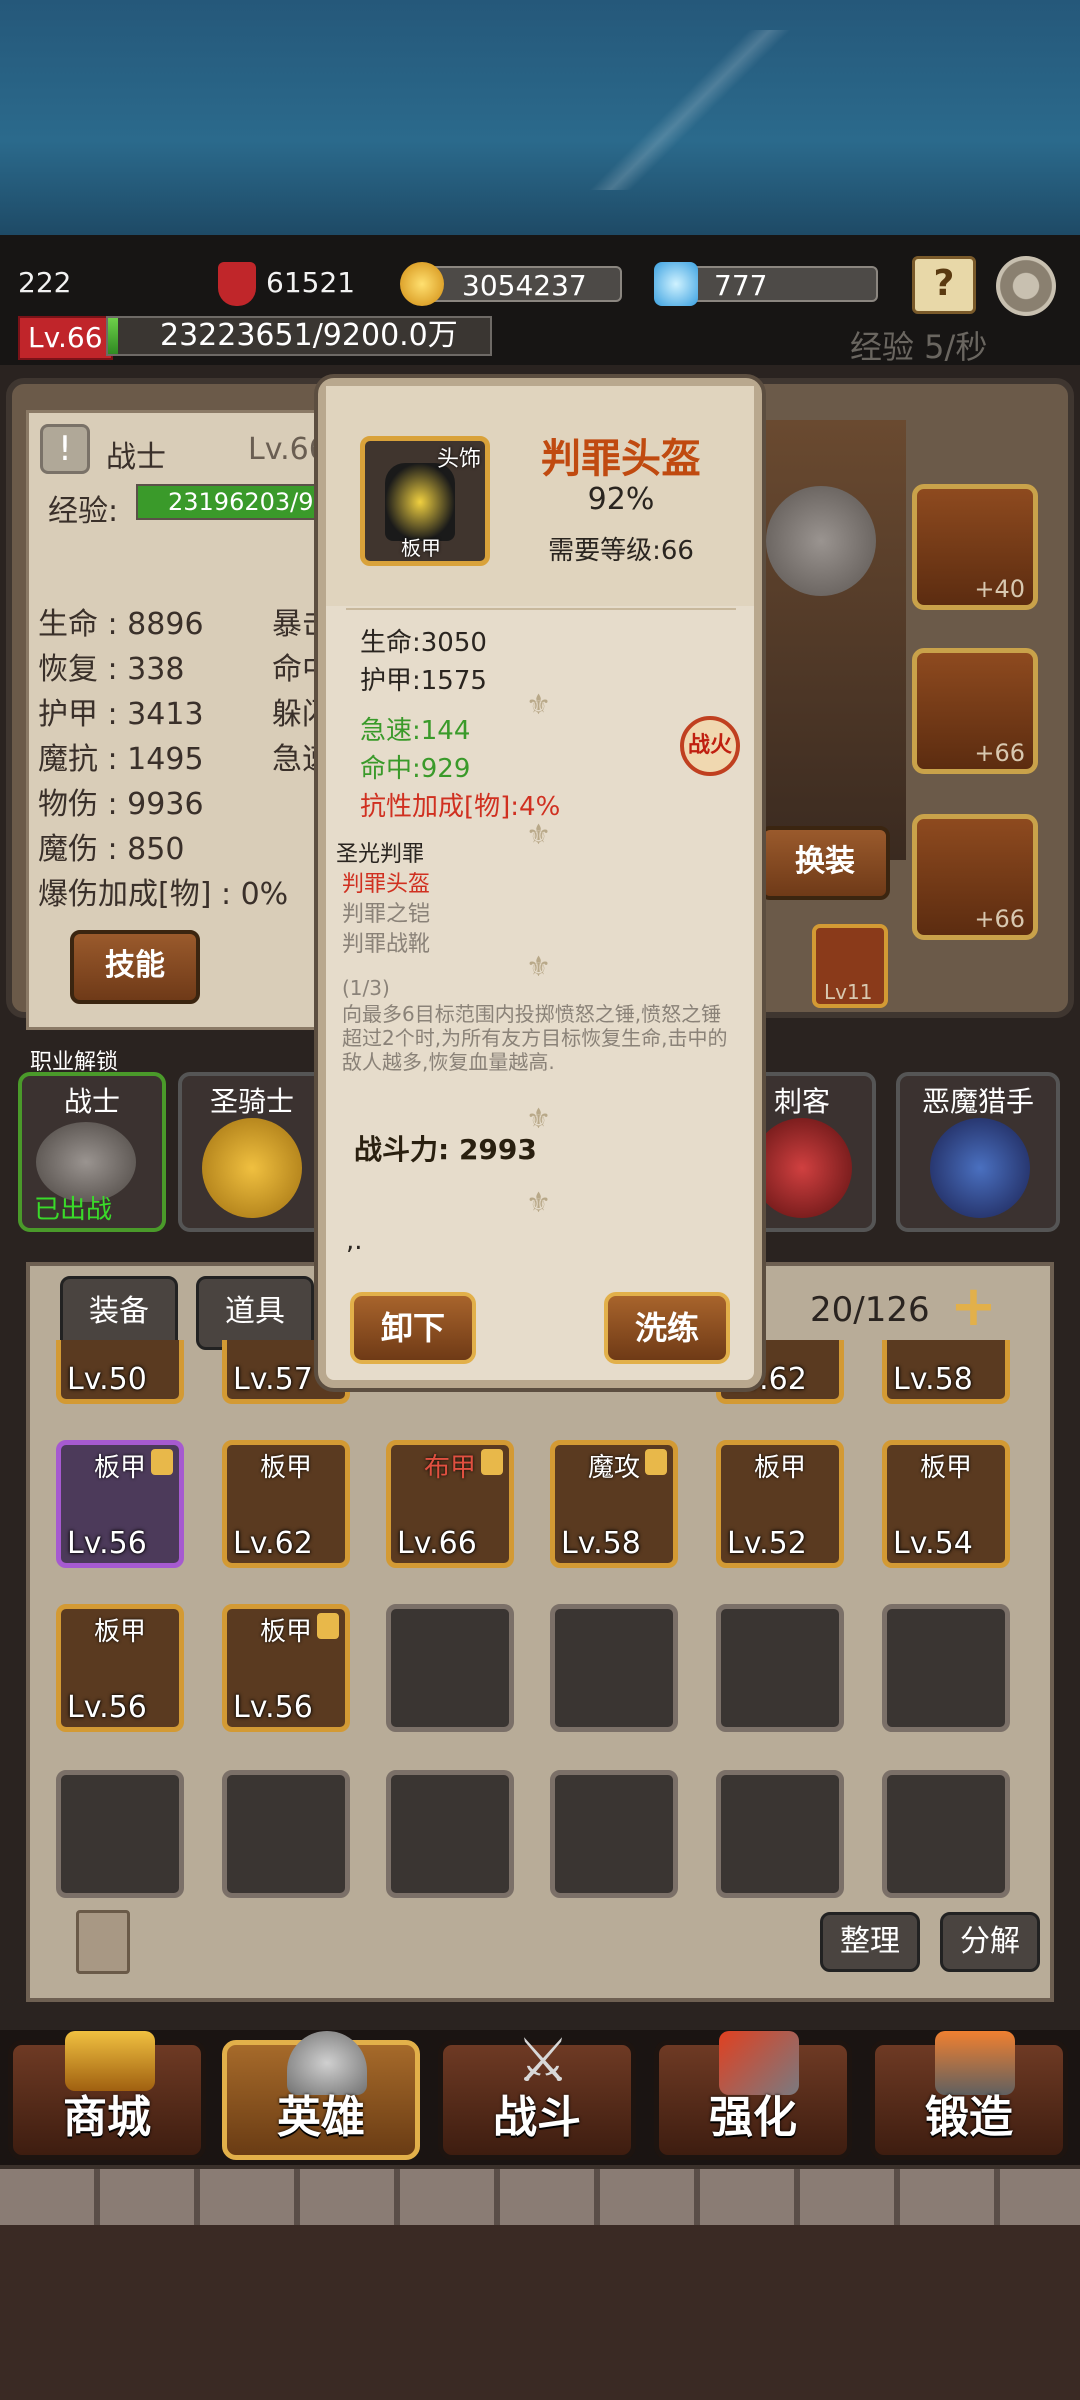 Image resolution: width=1080 pixels, height=2400 pixels. I want to click on nav-enhance: 强化, so click(753, 2095).